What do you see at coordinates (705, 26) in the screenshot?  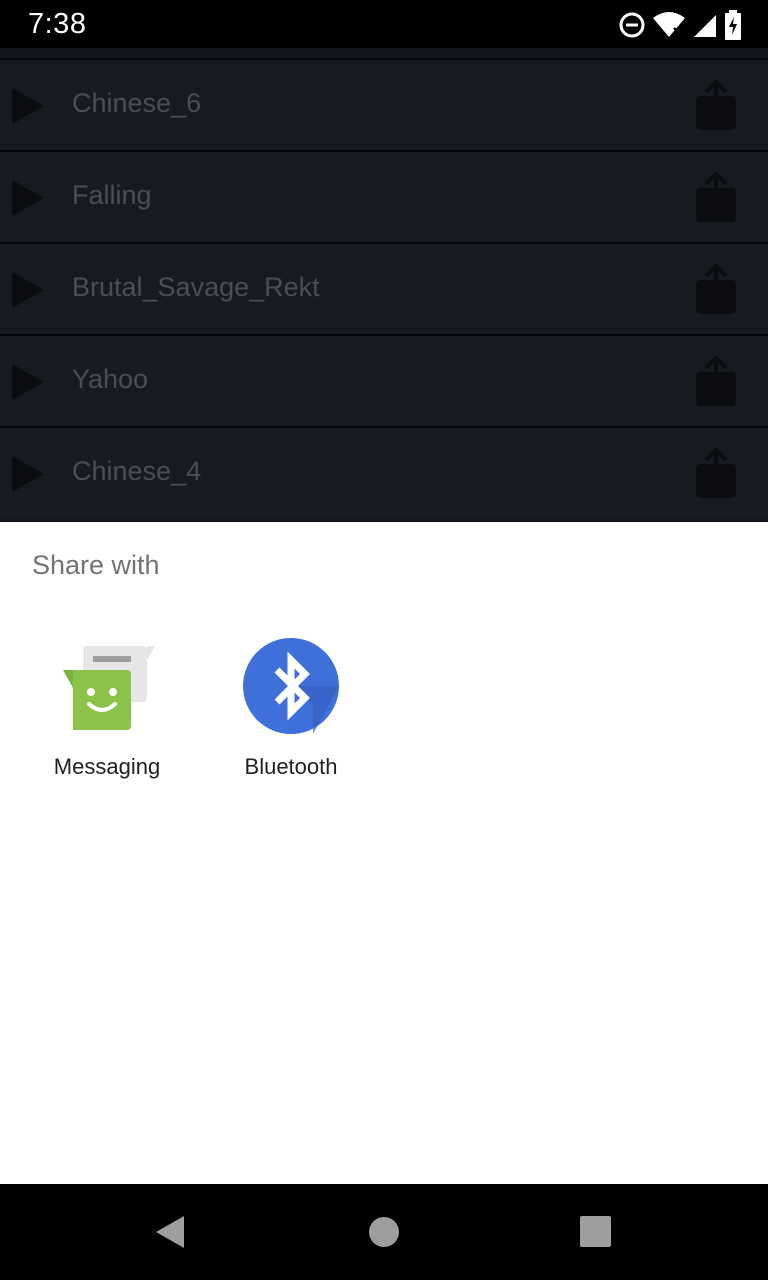 I see `cell-signal-icon` at bounding box center [705, 26].